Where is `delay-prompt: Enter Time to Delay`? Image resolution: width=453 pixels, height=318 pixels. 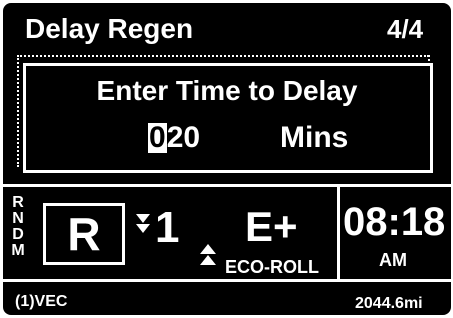
delay-prompt: Enter Time to Delay is located at coordinates (227, 90).